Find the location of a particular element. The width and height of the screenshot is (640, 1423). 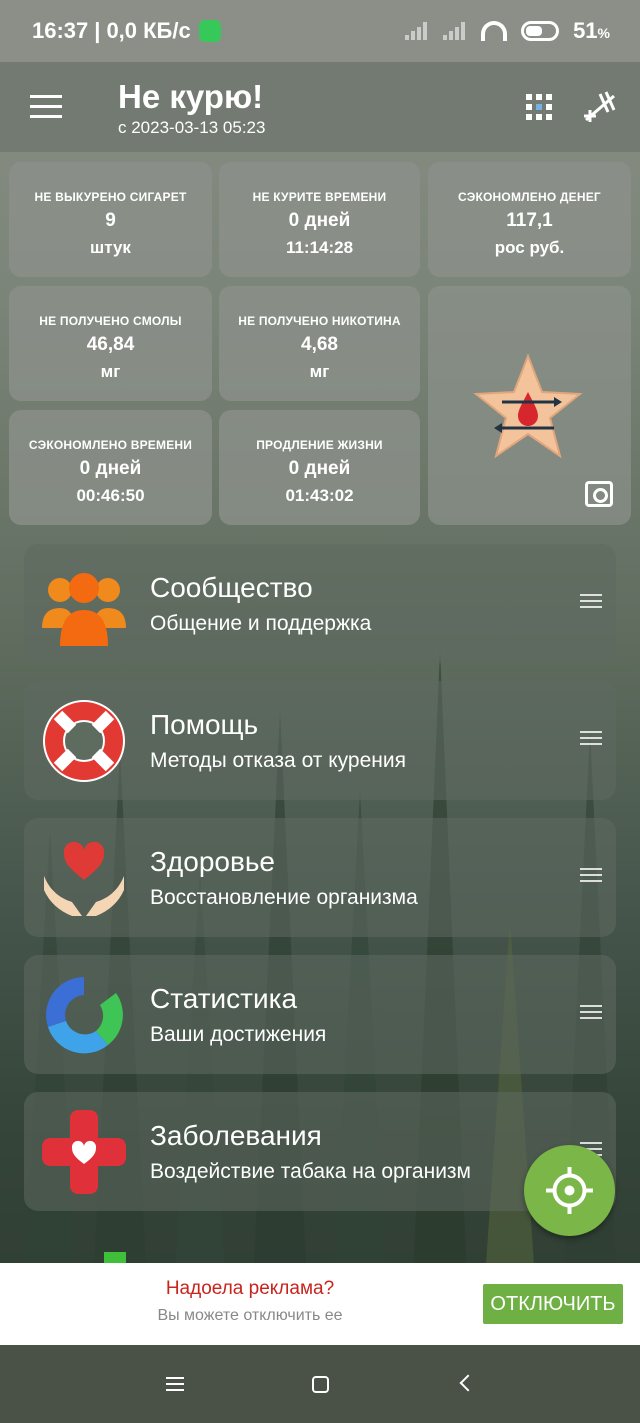

stat-label: СЭКОНОМЛЕНО ВРЕМЕНИ is located at coordinates (110, 445).